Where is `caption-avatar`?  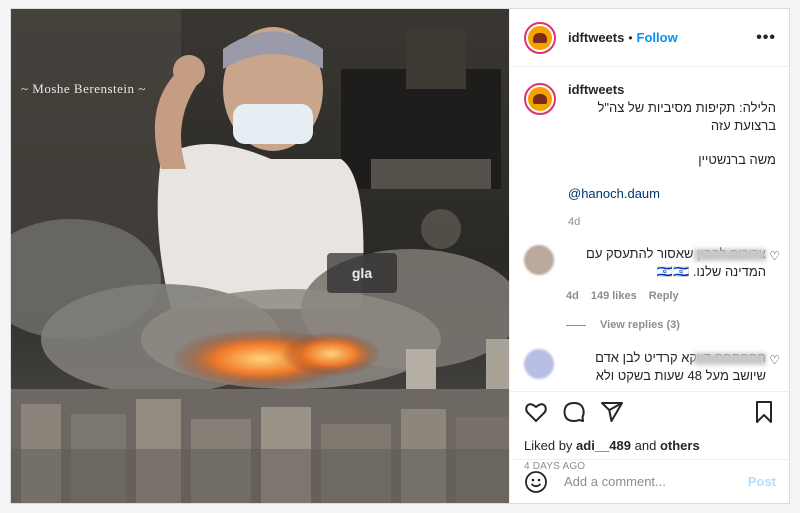 caption-avatar is located at coordinates (540, 99).